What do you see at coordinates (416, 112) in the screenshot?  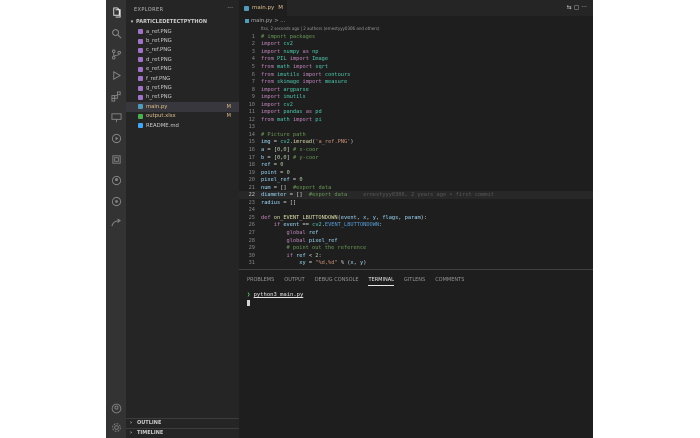 I see `code-line: 11 import pandas as pd` at bounding box center [416, 112].